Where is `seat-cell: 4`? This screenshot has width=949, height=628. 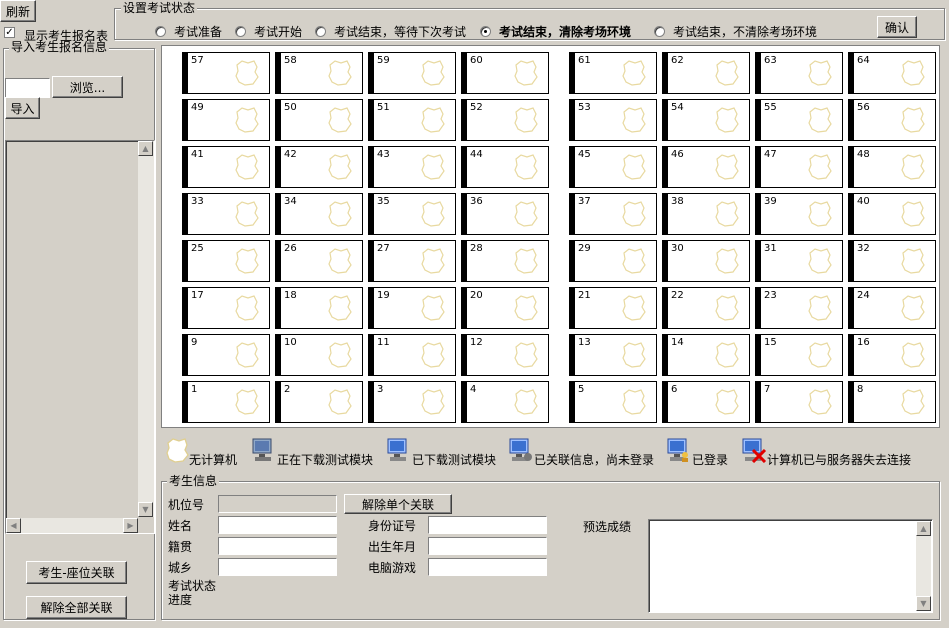
seat-cell: 4 is located at coordinates (505, 402).